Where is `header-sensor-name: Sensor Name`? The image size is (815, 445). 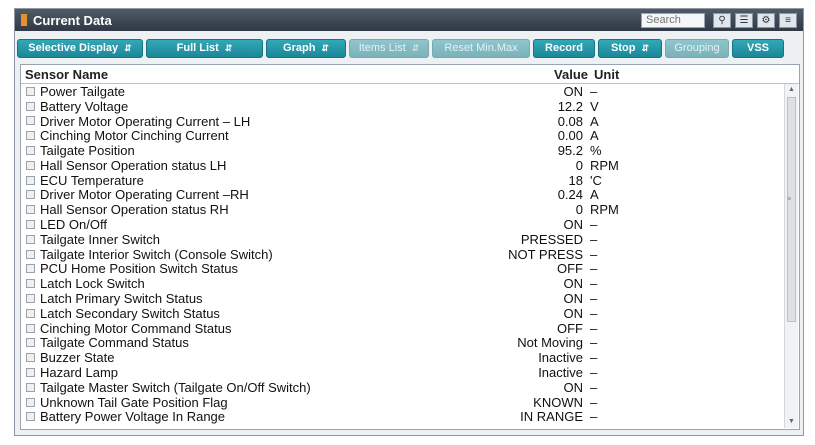 header-sensor-name: Sensor Name is located at coordinates (279, 74).